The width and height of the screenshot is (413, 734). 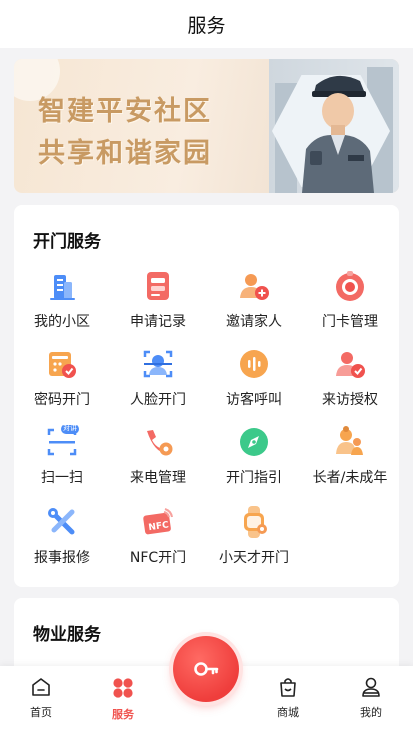 What do you see at coordinates (70, 428) in the screenshot?
I see `intercom-badge: 对讲` at bounding box center [70, 428].